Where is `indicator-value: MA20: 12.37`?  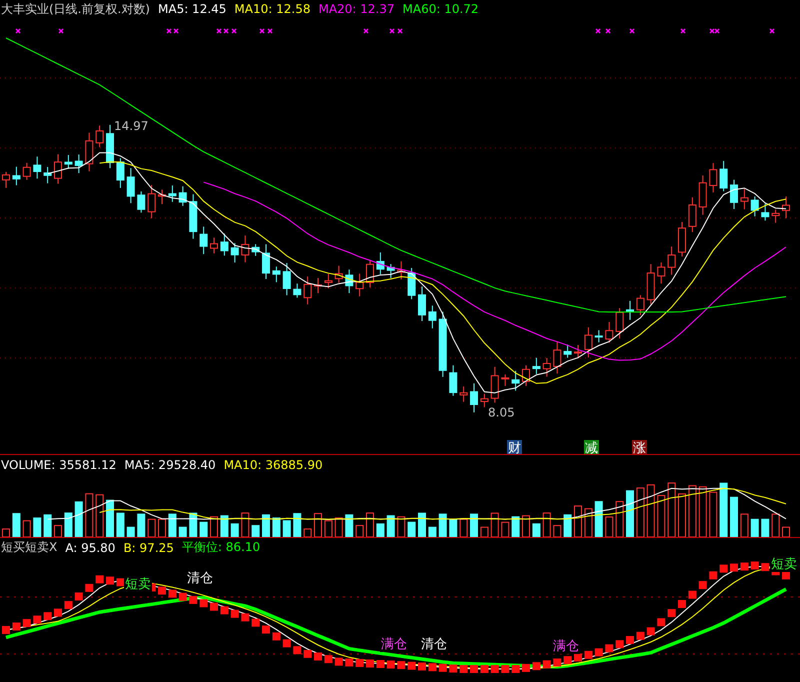 indicator-value: MA20: 12.37 is located at coordinates (356, 9).